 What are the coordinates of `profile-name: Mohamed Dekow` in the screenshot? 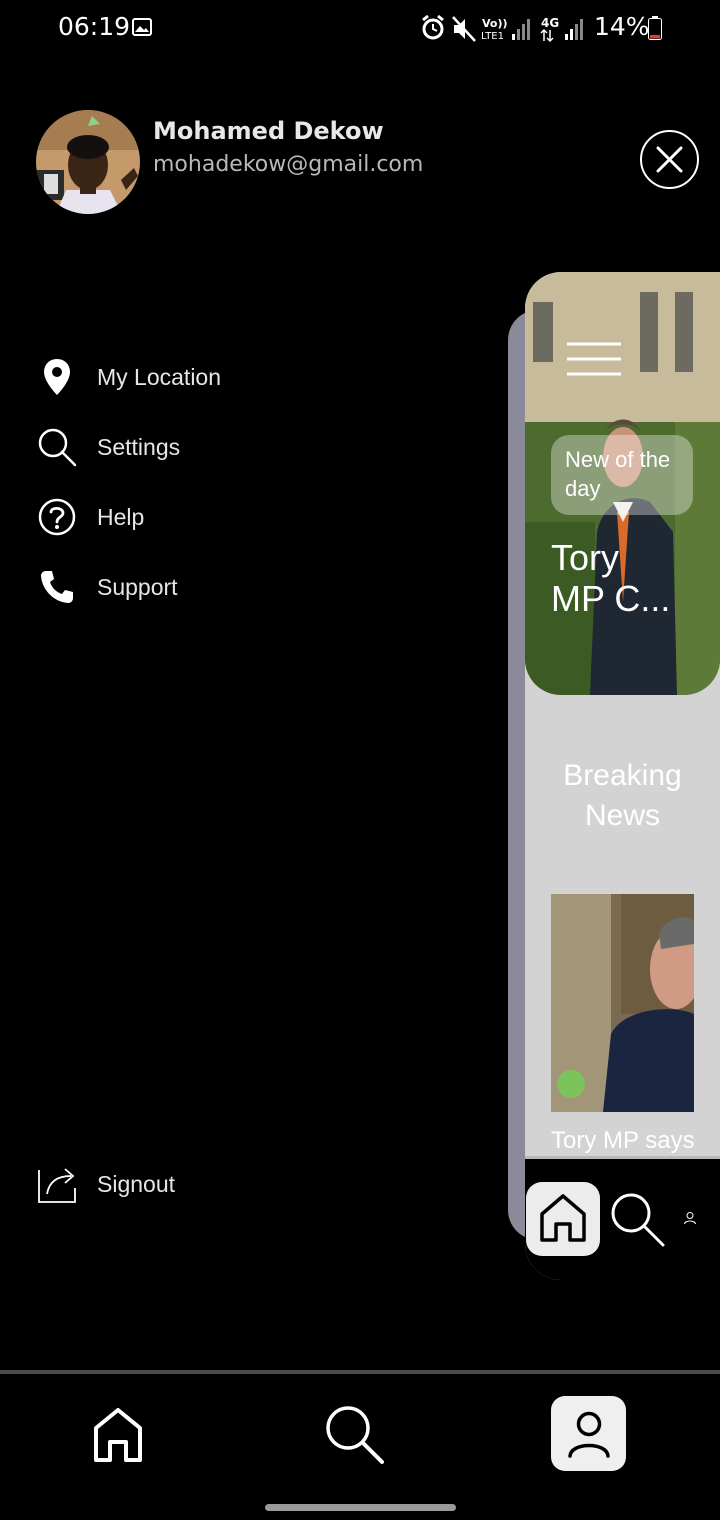 It's located at (268, 131).